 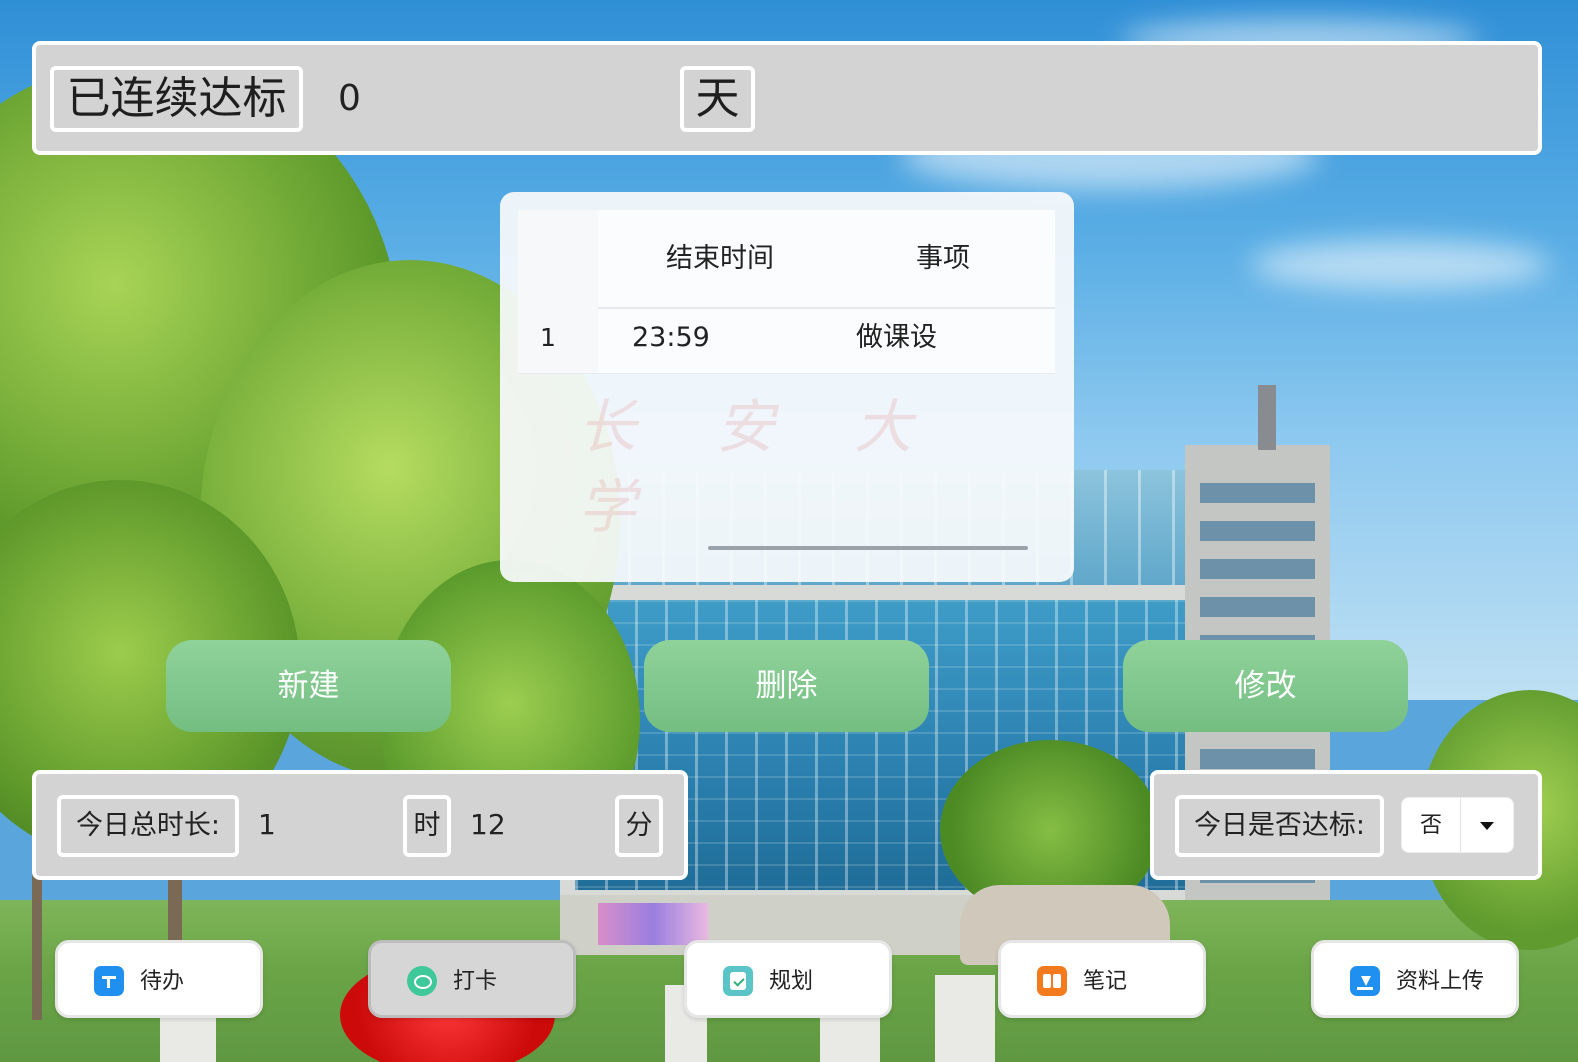 What do you see at coordinates (1265, 686) in the screenshot?
I see `edit-button: 修改` at bounding box center [1265, 686].